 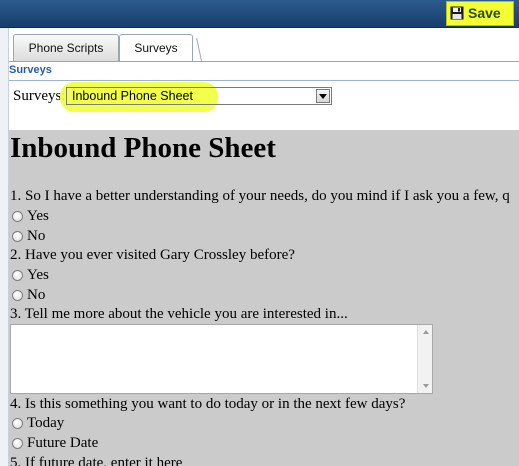 I want to click on survey-title: Inbound Phone Sheet, so click(x=143, y=148).